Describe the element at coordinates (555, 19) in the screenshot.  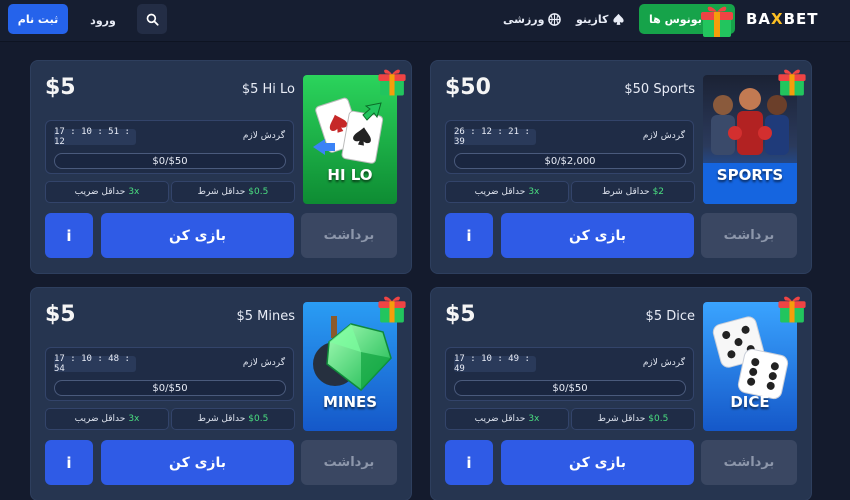
I see `basketball-icon` at that location.